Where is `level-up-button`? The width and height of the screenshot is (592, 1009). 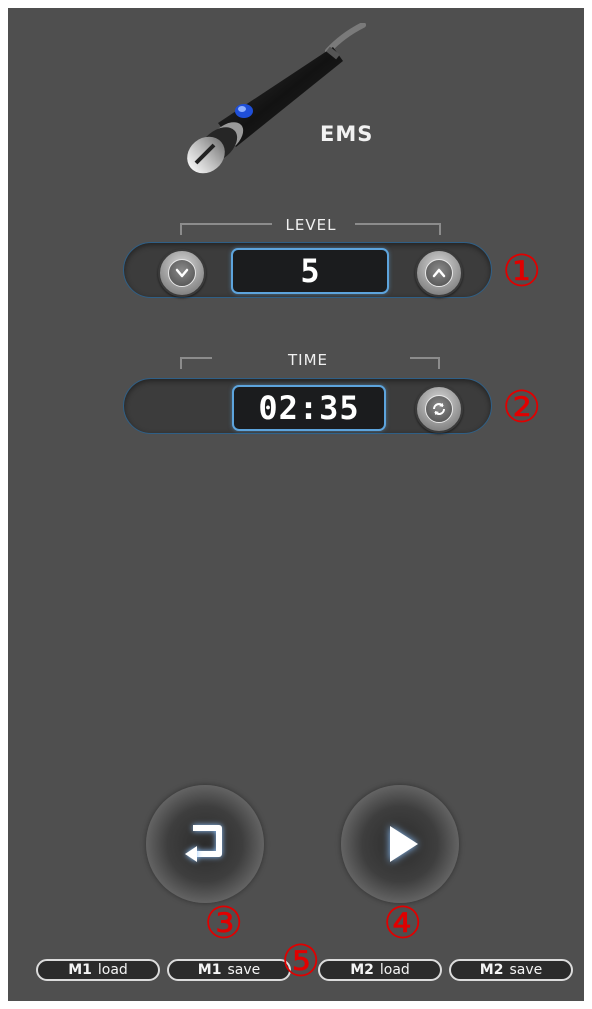
level-up-button is located at coordinates (439, 273).